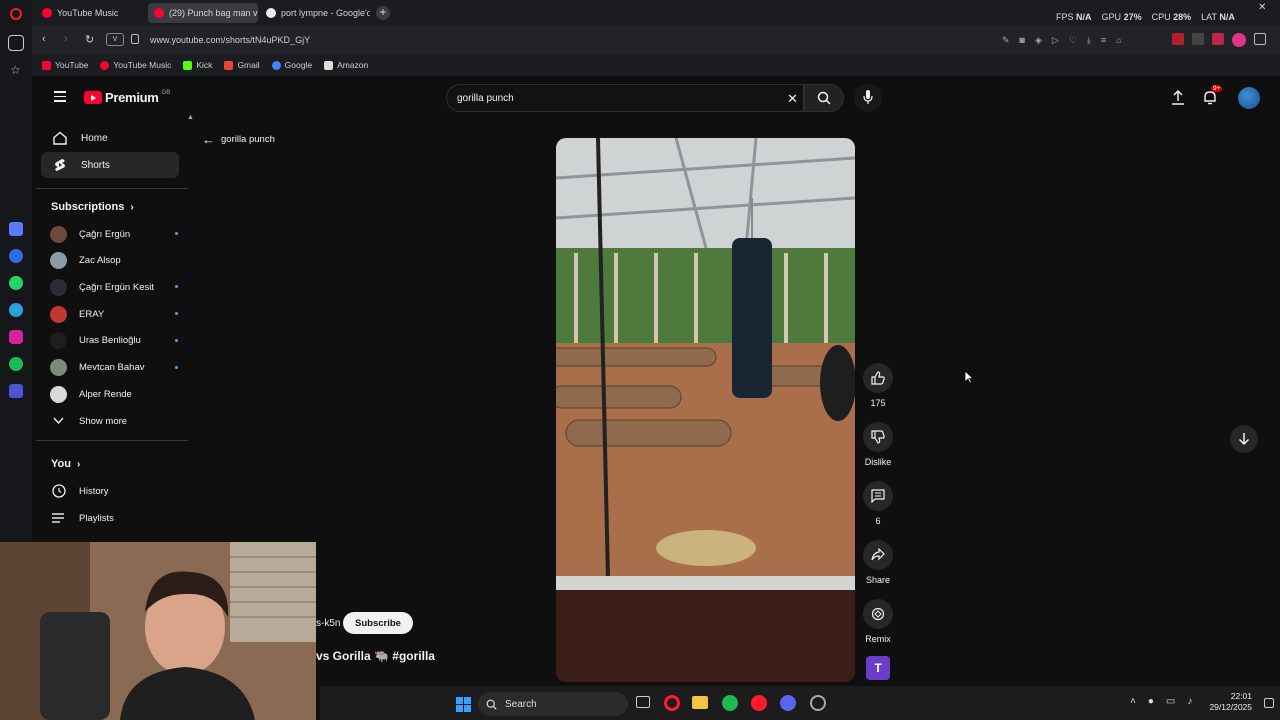 The width and height of the screenshot is (1280, 720). I want to click on search-button, so click(824, 98).